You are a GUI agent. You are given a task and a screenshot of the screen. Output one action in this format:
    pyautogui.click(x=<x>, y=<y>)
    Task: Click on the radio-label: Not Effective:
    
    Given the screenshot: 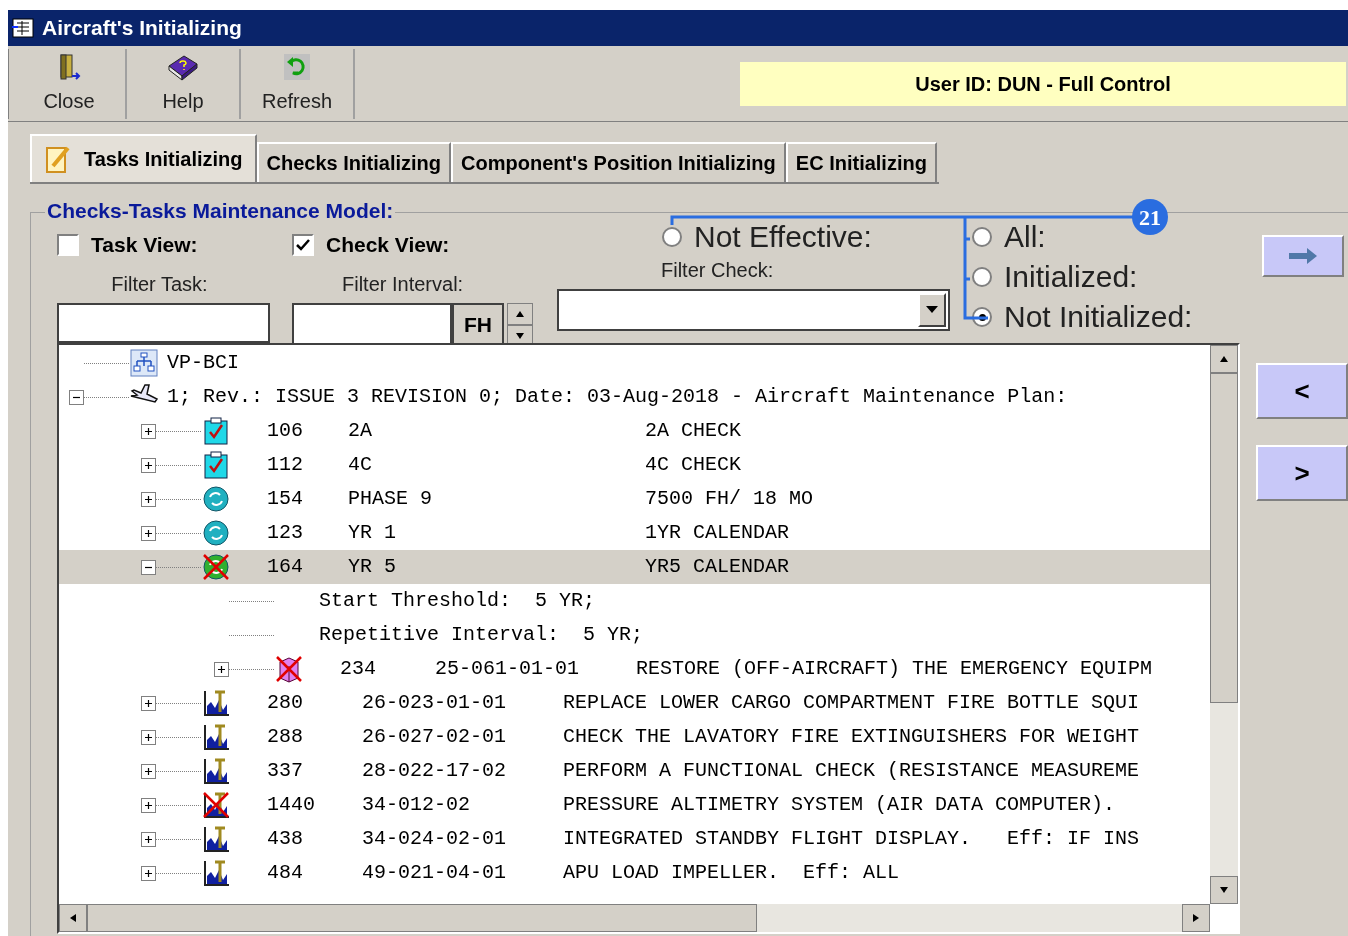 What is the action you would take?
    pyautogui.click(x=783, y=237)
    